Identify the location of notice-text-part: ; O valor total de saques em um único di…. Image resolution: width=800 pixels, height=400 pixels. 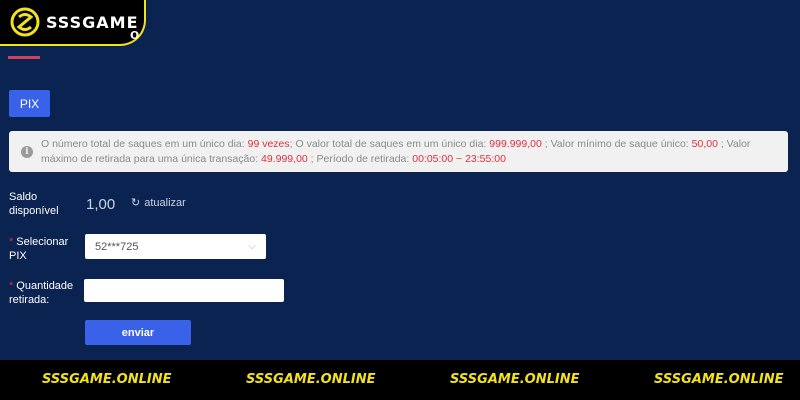
(389, 143).